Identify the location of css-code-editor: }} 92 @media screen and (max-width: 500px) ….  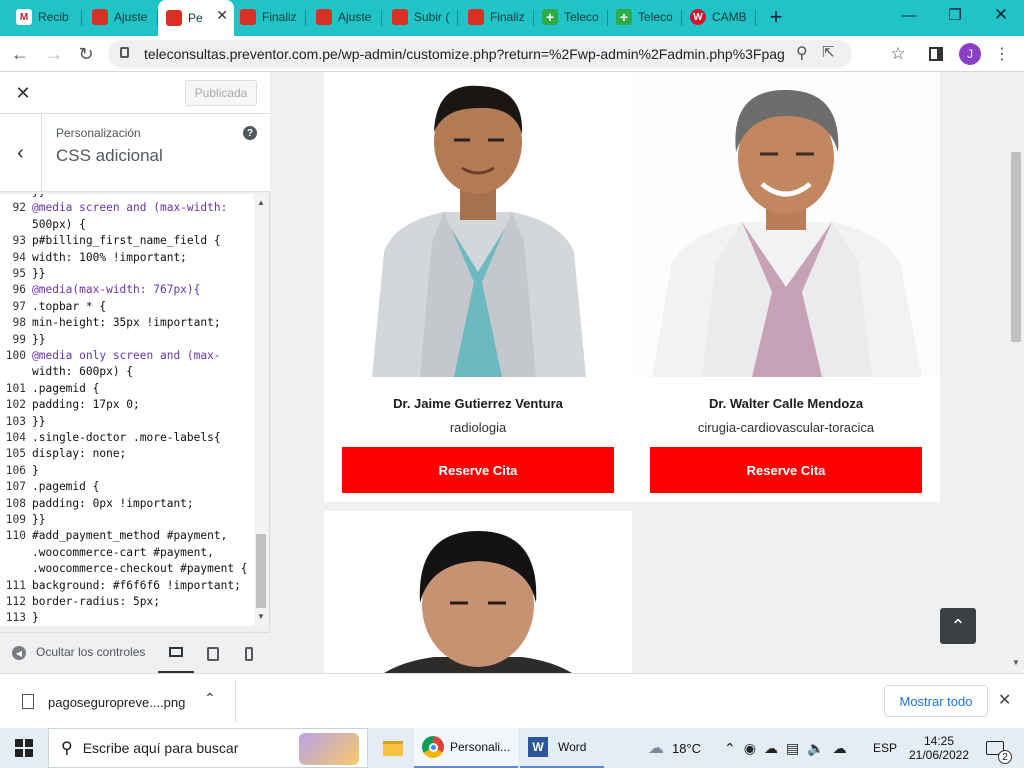
(134, 410).